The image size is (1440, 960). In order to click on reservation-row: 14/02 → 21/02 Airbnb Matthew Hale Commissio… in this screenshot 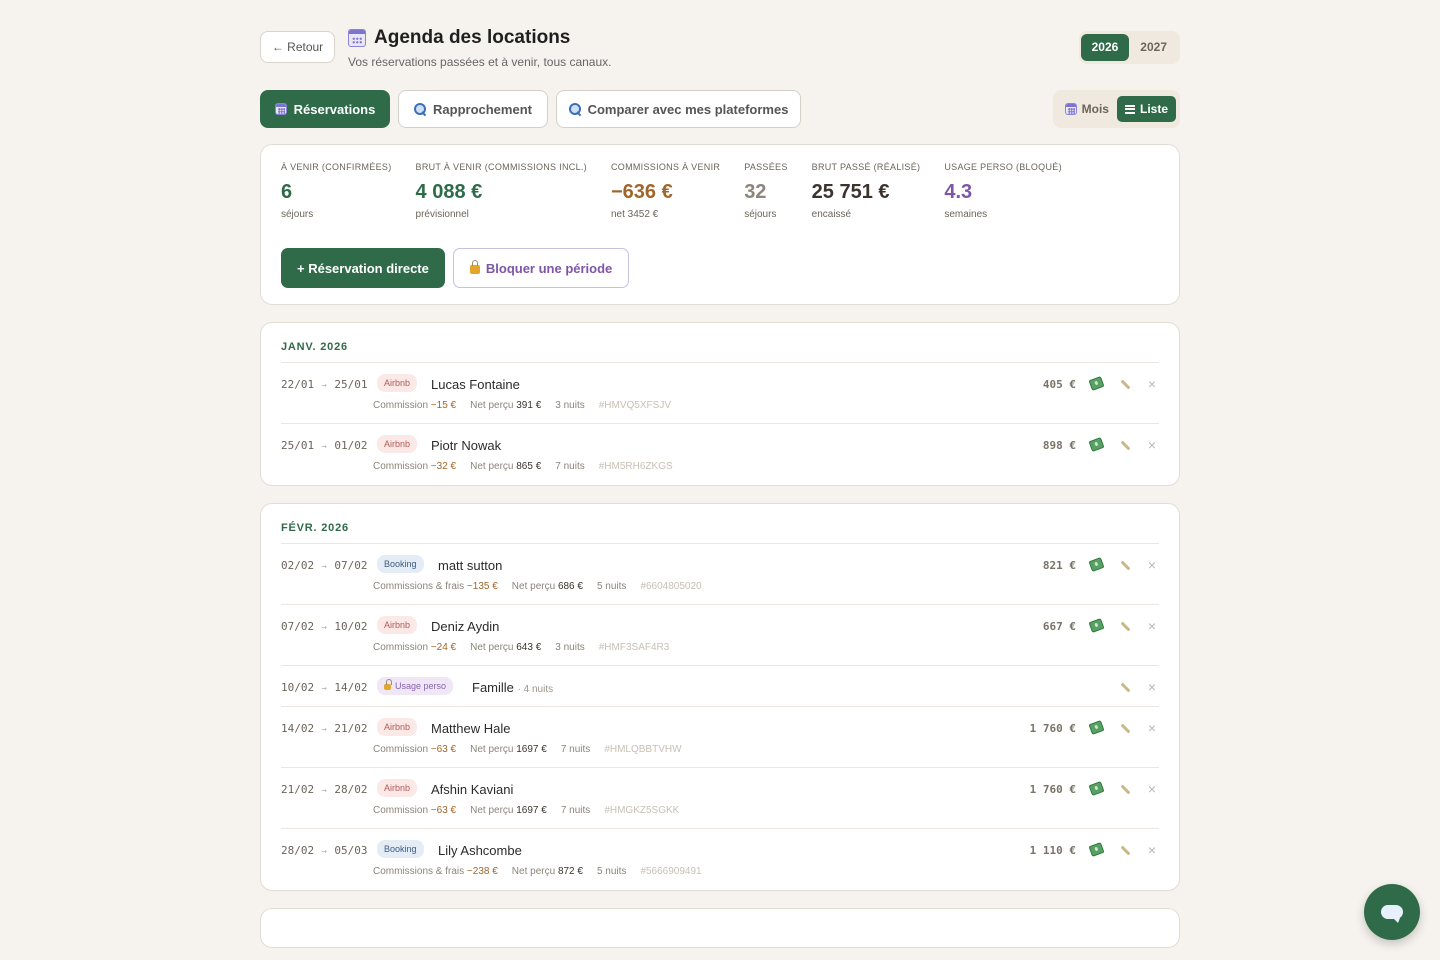, I will do `click(720, 737)`.